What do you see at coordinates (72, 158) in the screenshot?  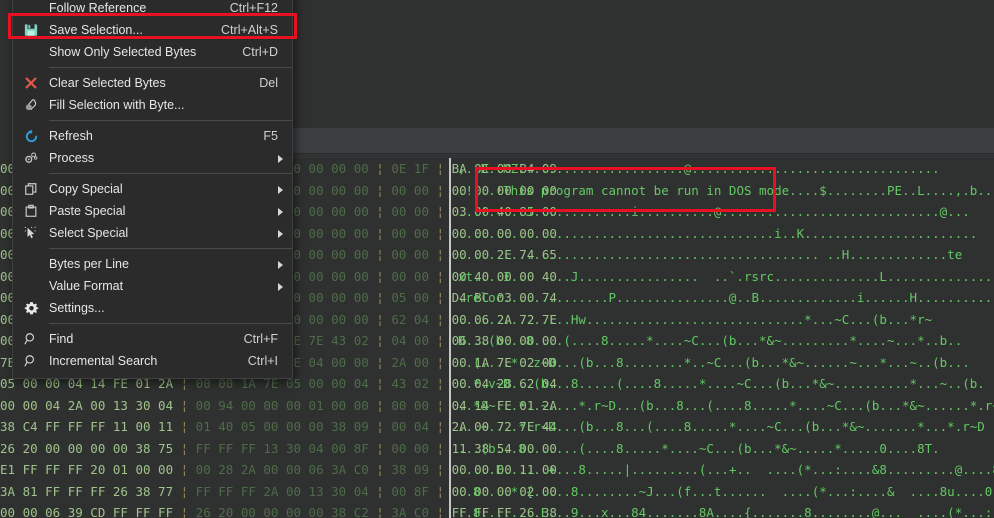 I see `menu-item-label: Process` at bounding box center [72, 158].